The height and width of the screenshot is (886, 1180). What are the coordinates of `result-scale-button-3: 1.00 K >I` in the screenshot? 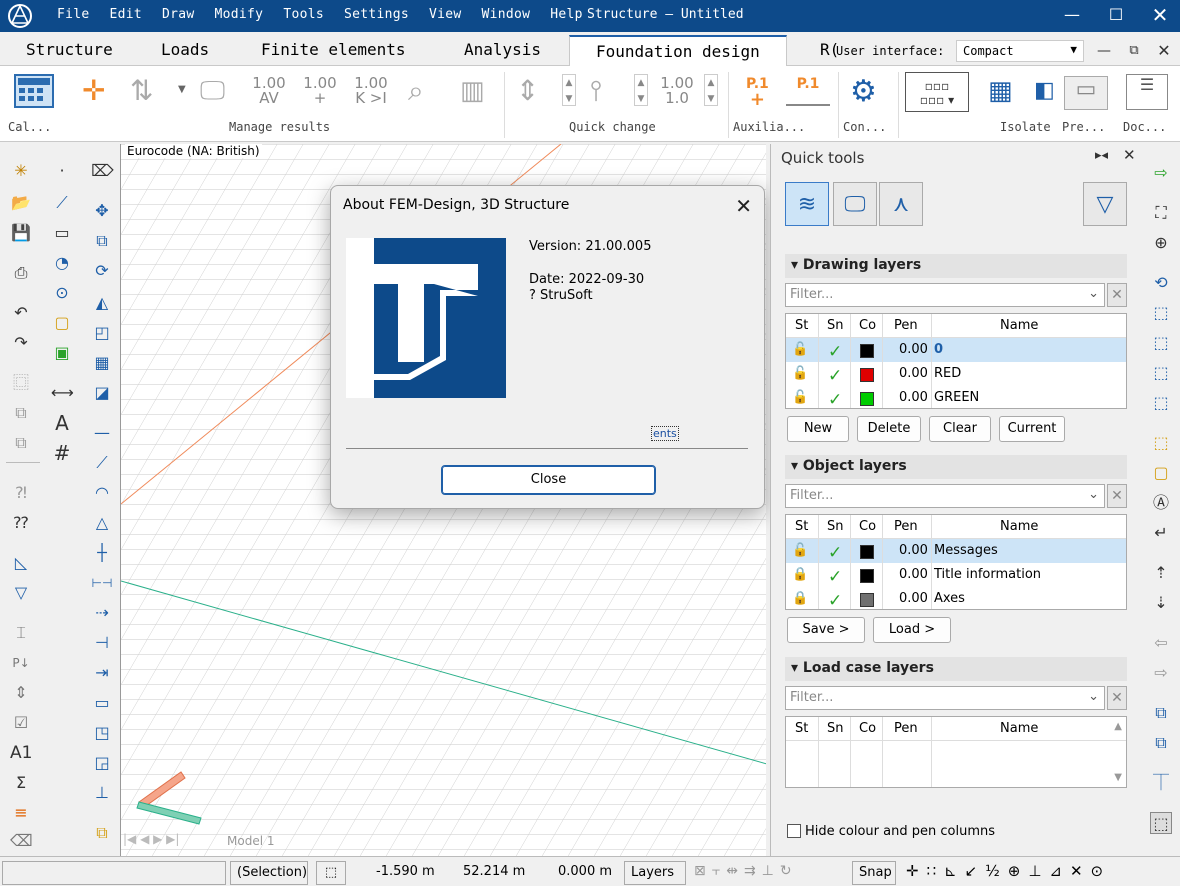 It's located at (371, 91).